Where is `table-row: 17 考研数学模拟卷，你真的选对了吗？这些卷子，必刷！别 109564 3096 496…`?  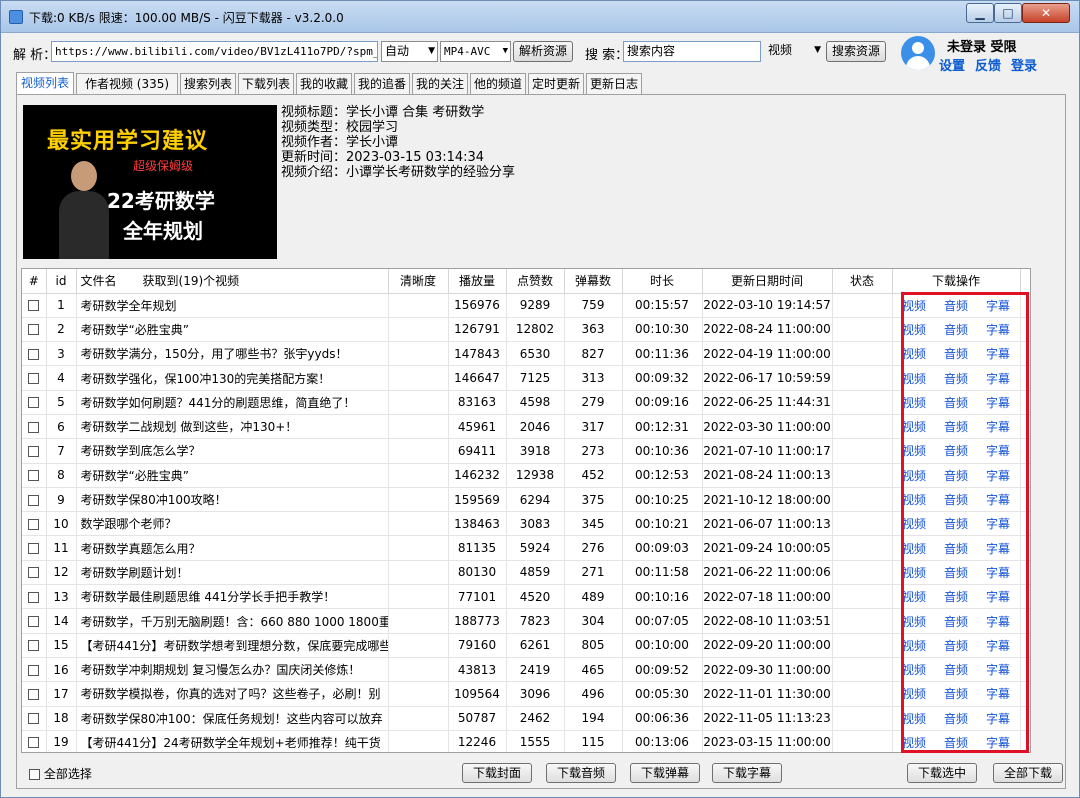 table-row: 17 考研数学模拟卷，你真的选对了吗？这些卷子，必刷！别 109564 3096 496… is located at coordinates (526, 694).